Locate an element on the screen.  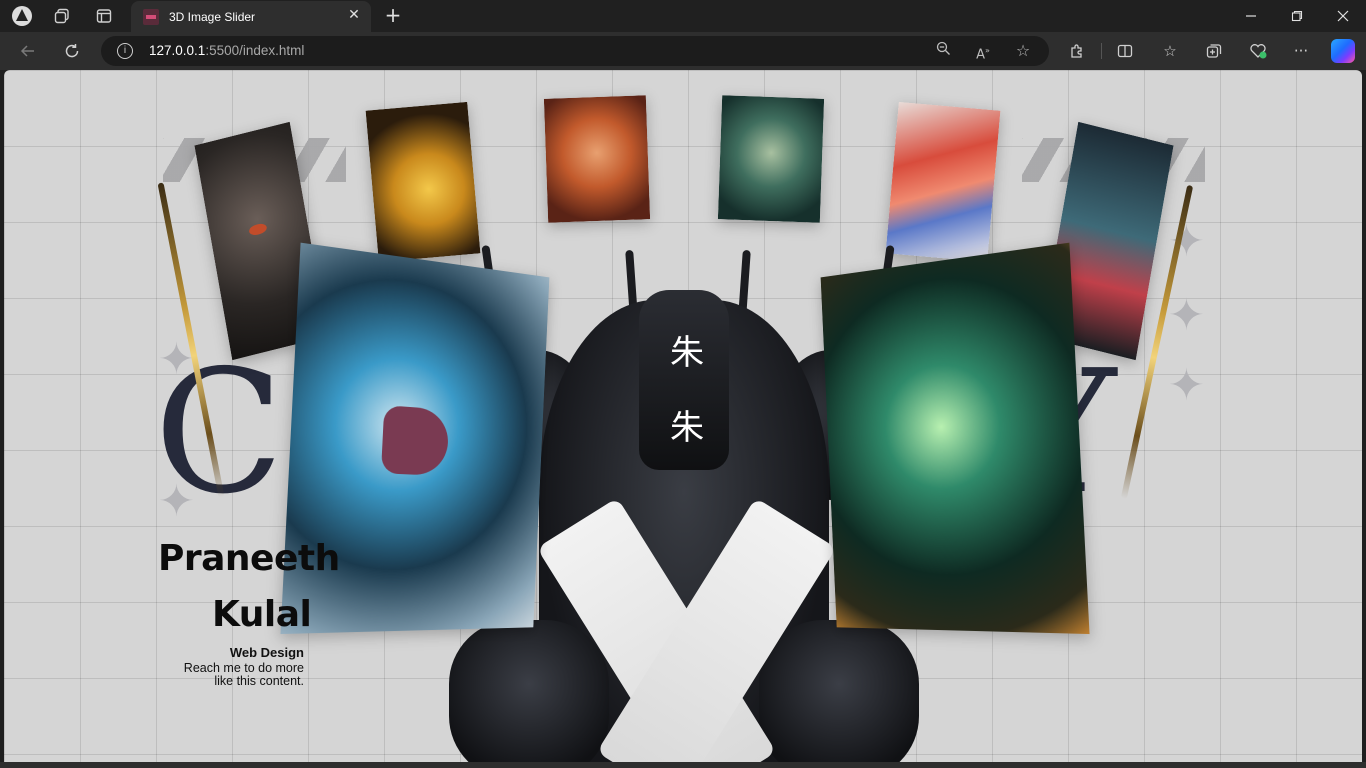
refresh-button is located at coordinates (72, 51).